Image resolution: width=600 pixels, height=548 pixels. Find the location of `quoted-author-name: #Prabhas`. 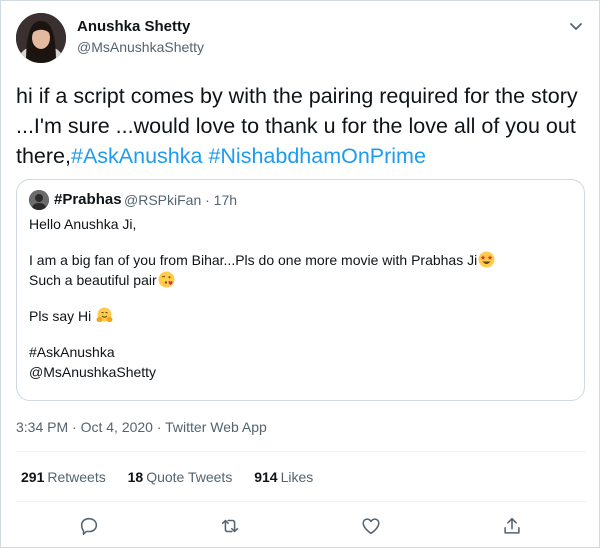

quoted-author-name: #Prabhas is located at coordinates (88, 199).